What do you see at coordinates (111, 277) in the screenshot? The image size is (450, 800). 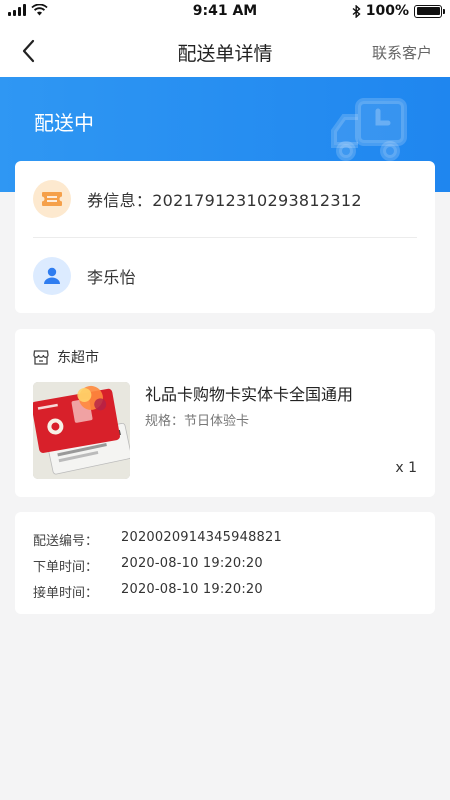 I see `customer-name: 李乐怡` at bounding box center [111, 277].